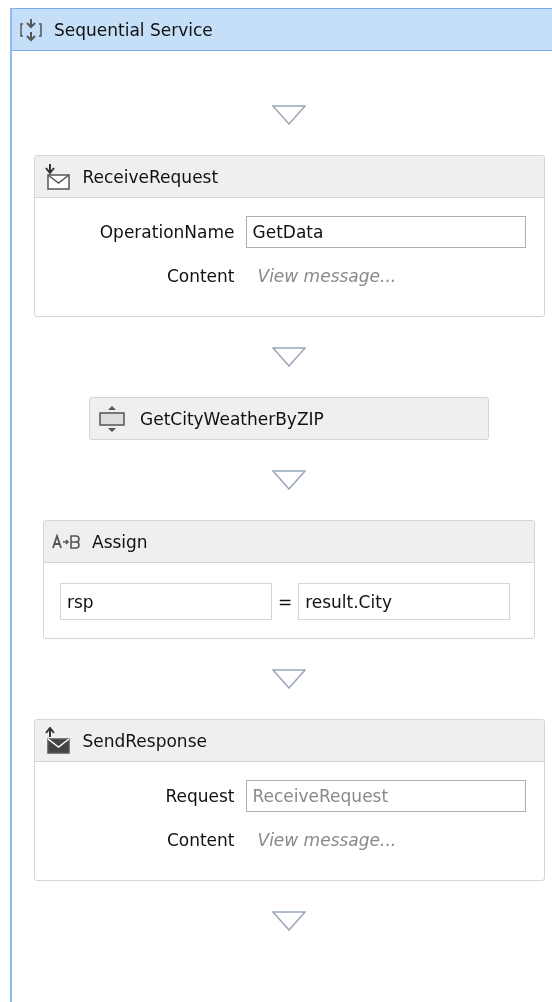  I want to click on field-label: Request, so click(200, 796).